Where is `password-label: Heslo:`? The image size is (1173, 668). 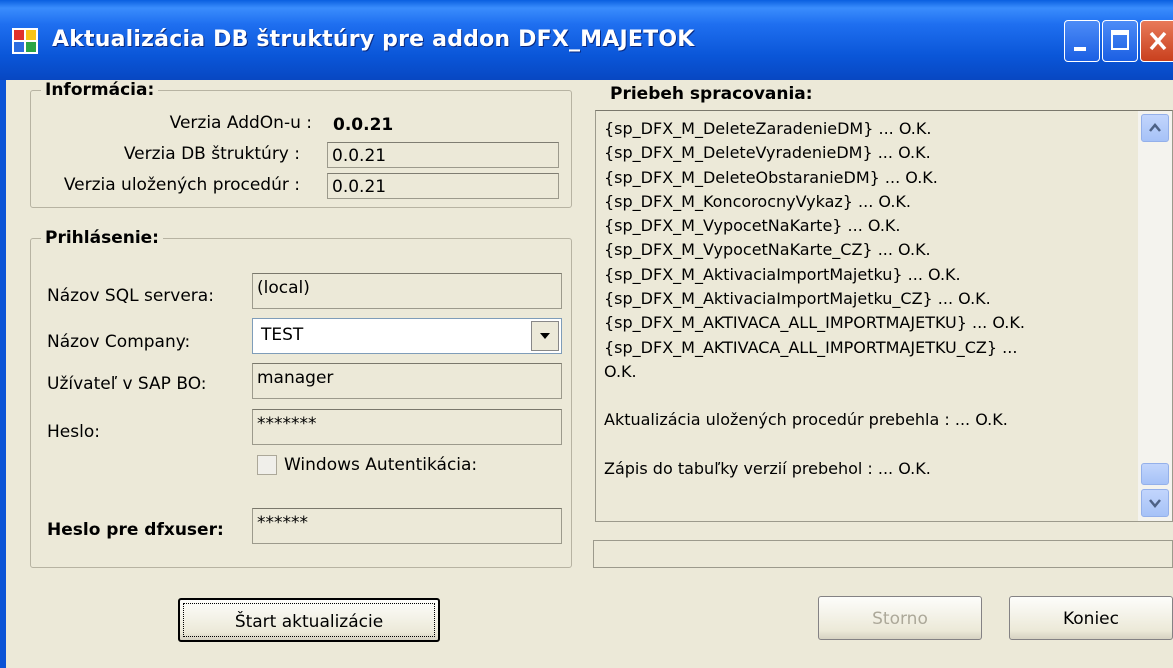
password-label: Heslo: is located at coordinates (73, 432).